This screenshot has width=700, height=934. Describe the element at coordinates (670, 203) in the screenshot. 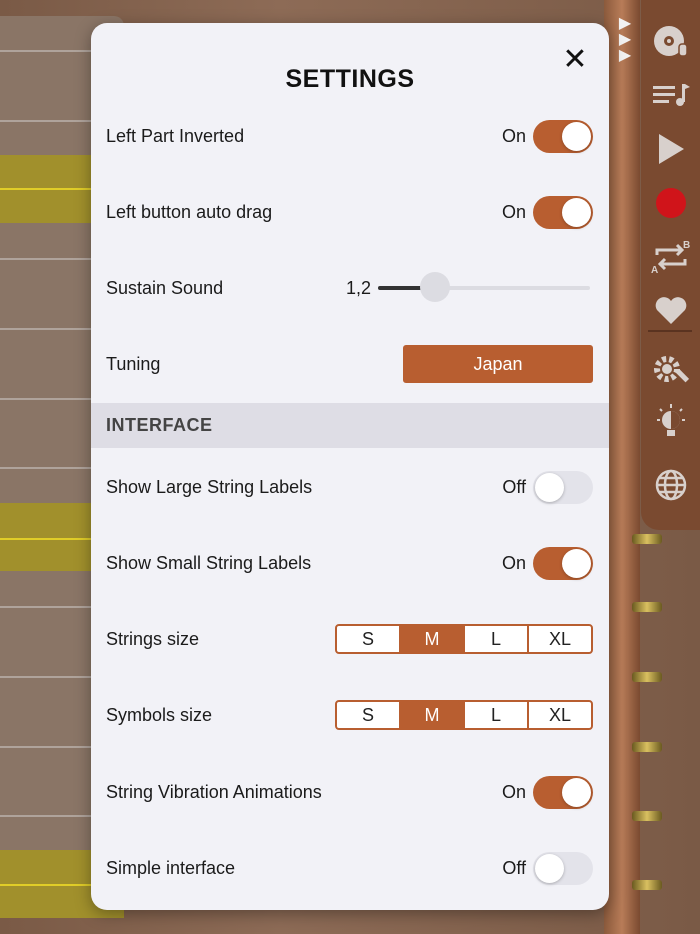

I see `record-icon` at that location.